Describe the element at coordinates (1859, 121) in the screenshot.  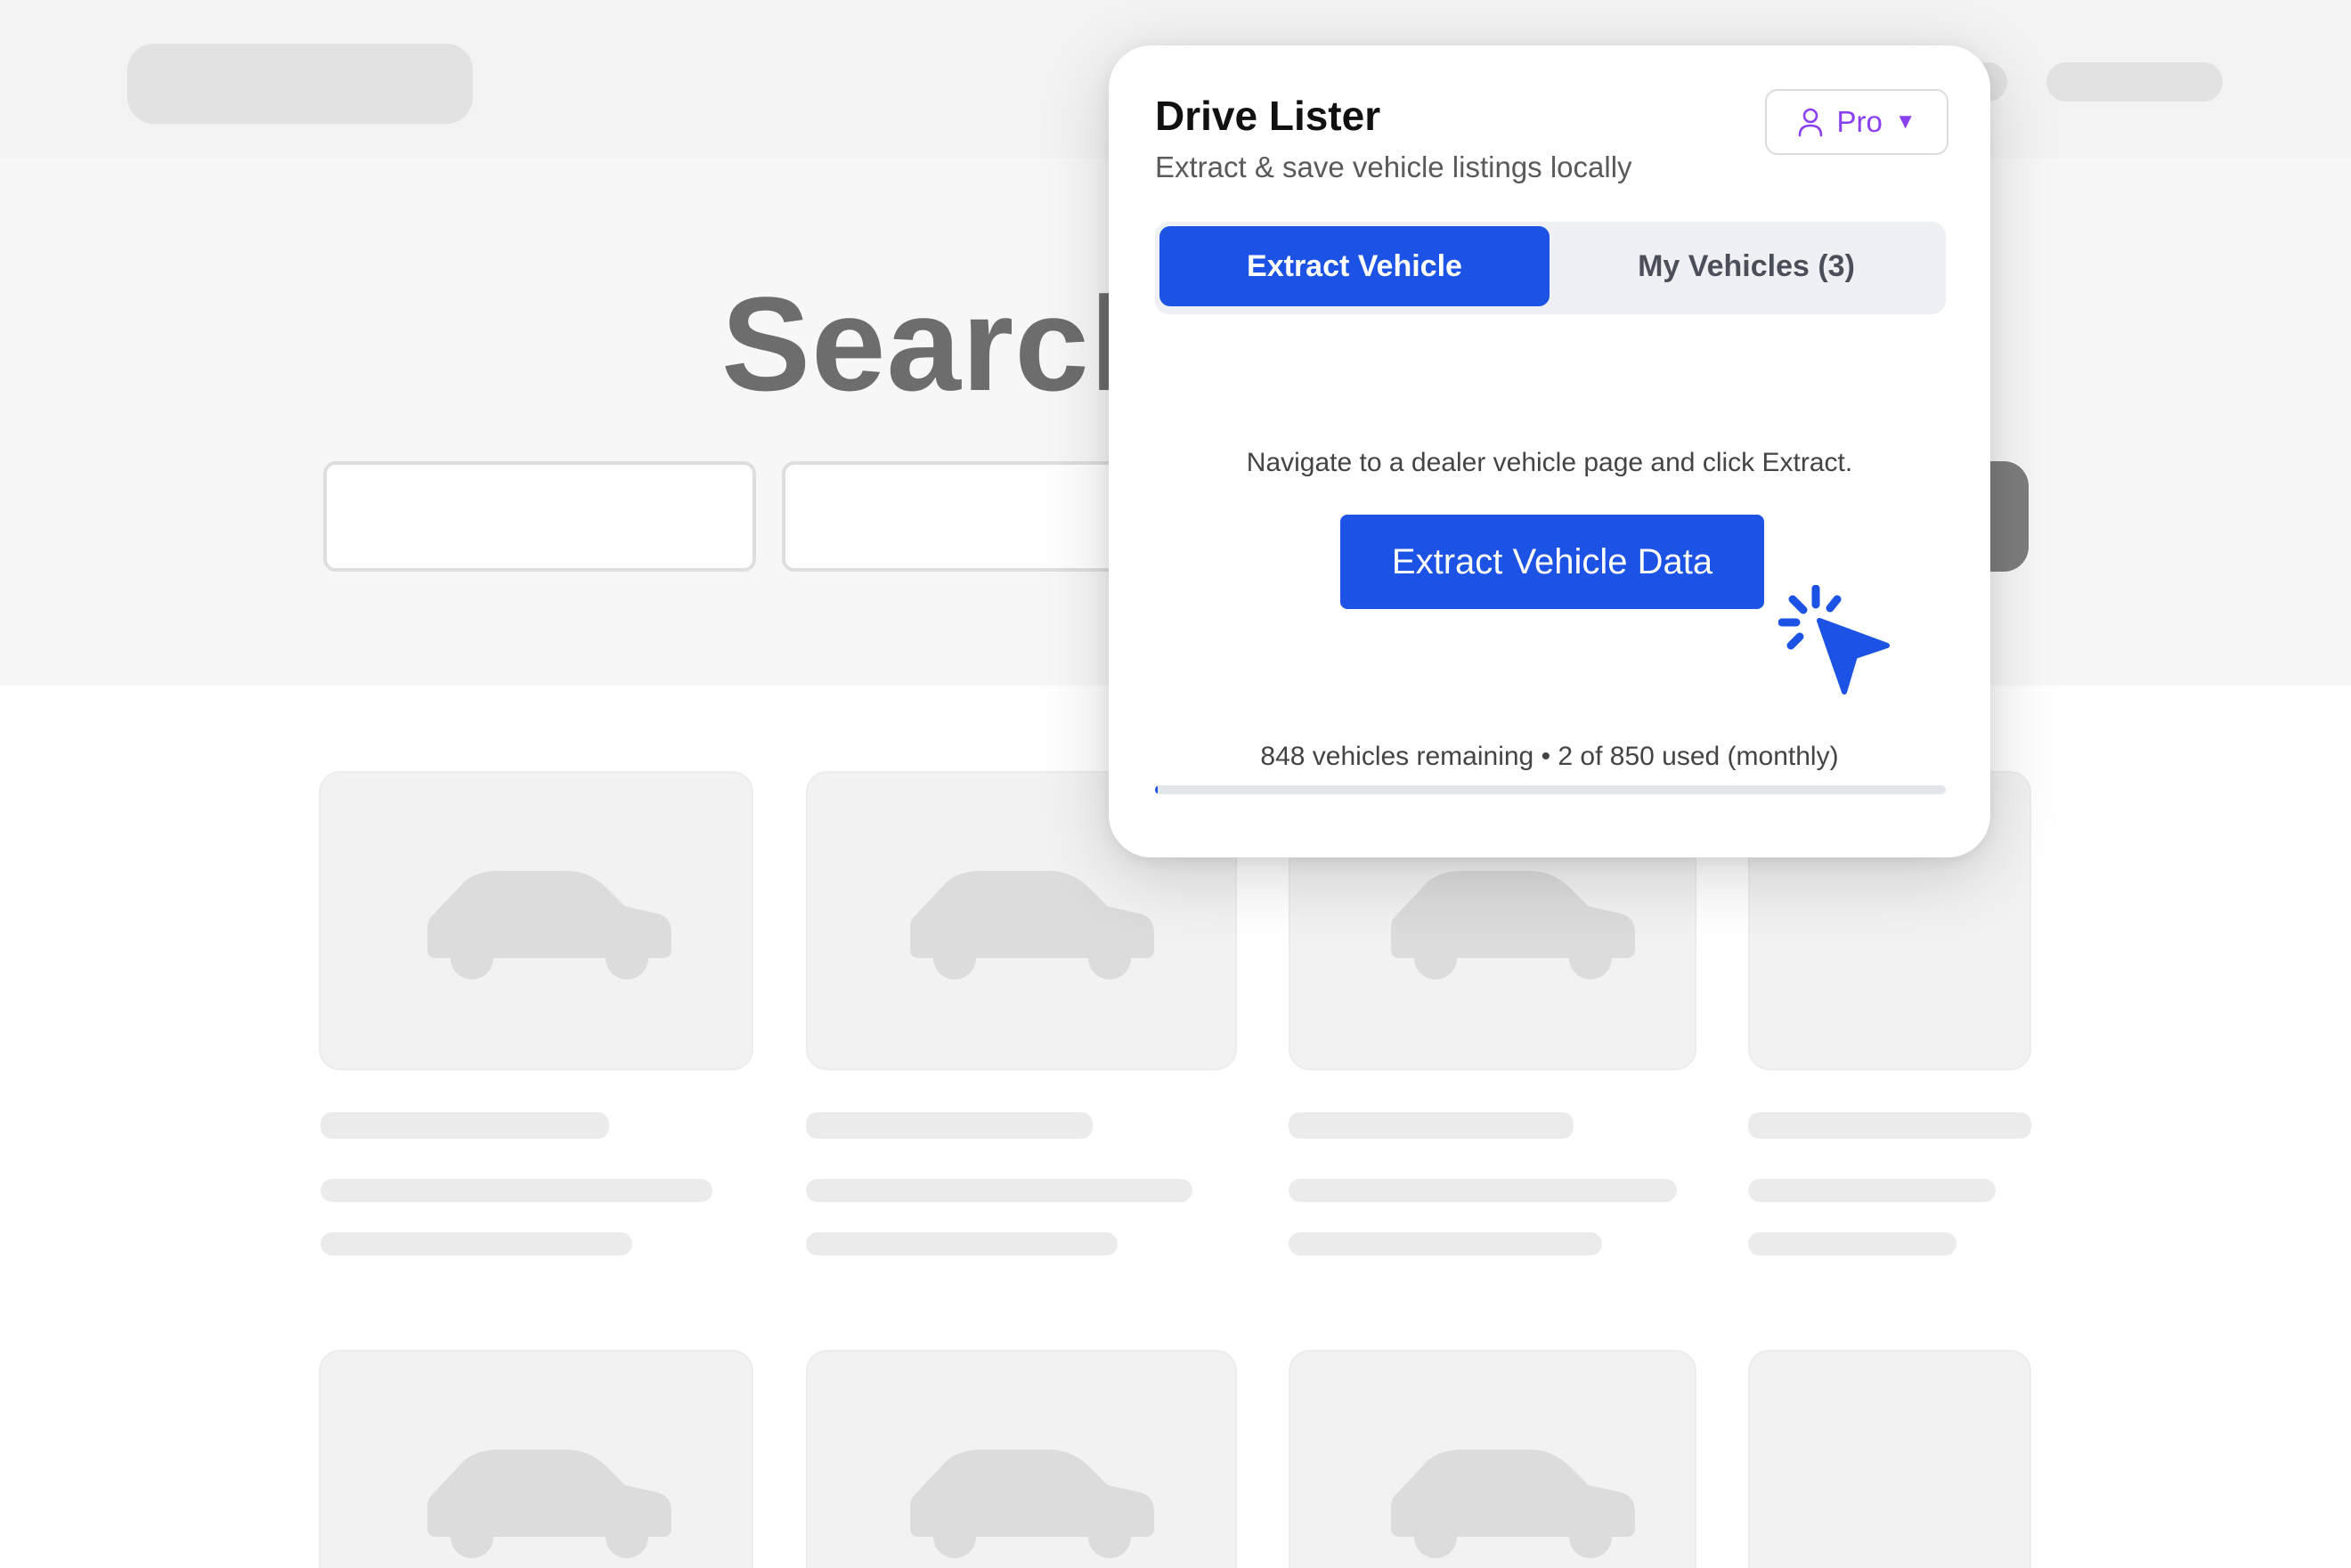
I see `plan-label: Pro` at that location.